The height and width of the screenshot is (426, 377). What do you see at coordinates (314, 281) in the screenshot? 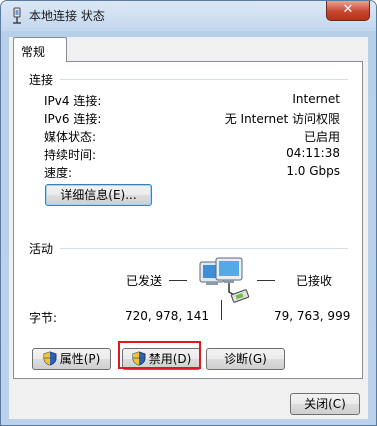
I see `received-label: 已接收` at bounding box center [314, 281].